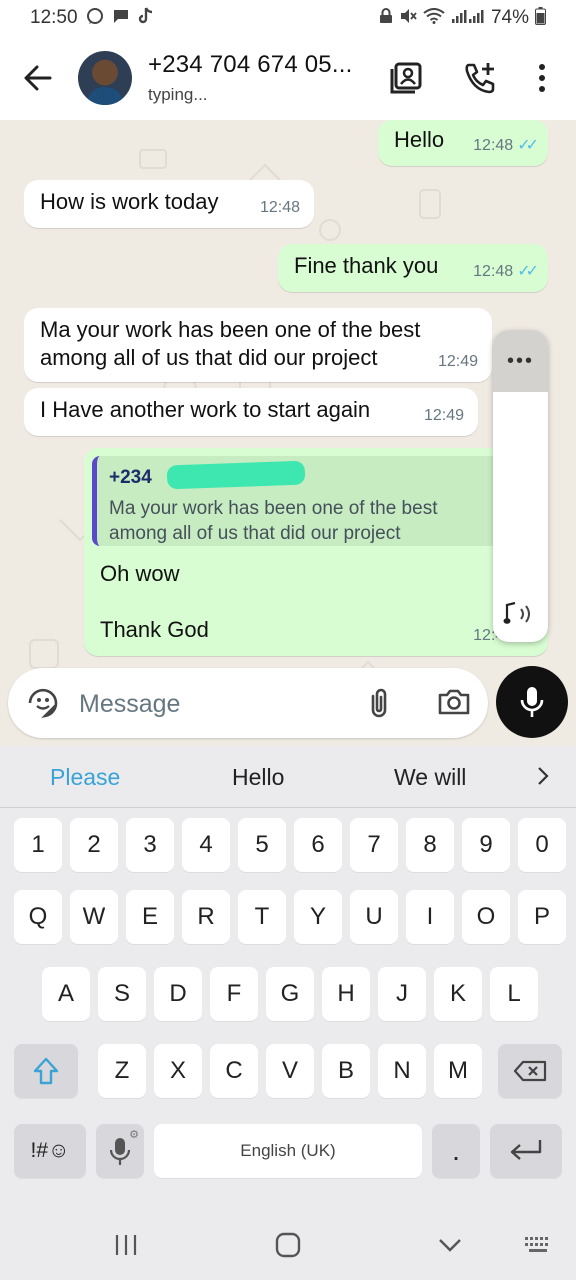  What do you see at coordinates (430, 845) in the screenshot?
I see `key-8: 8` at bounding box center [430, 845].